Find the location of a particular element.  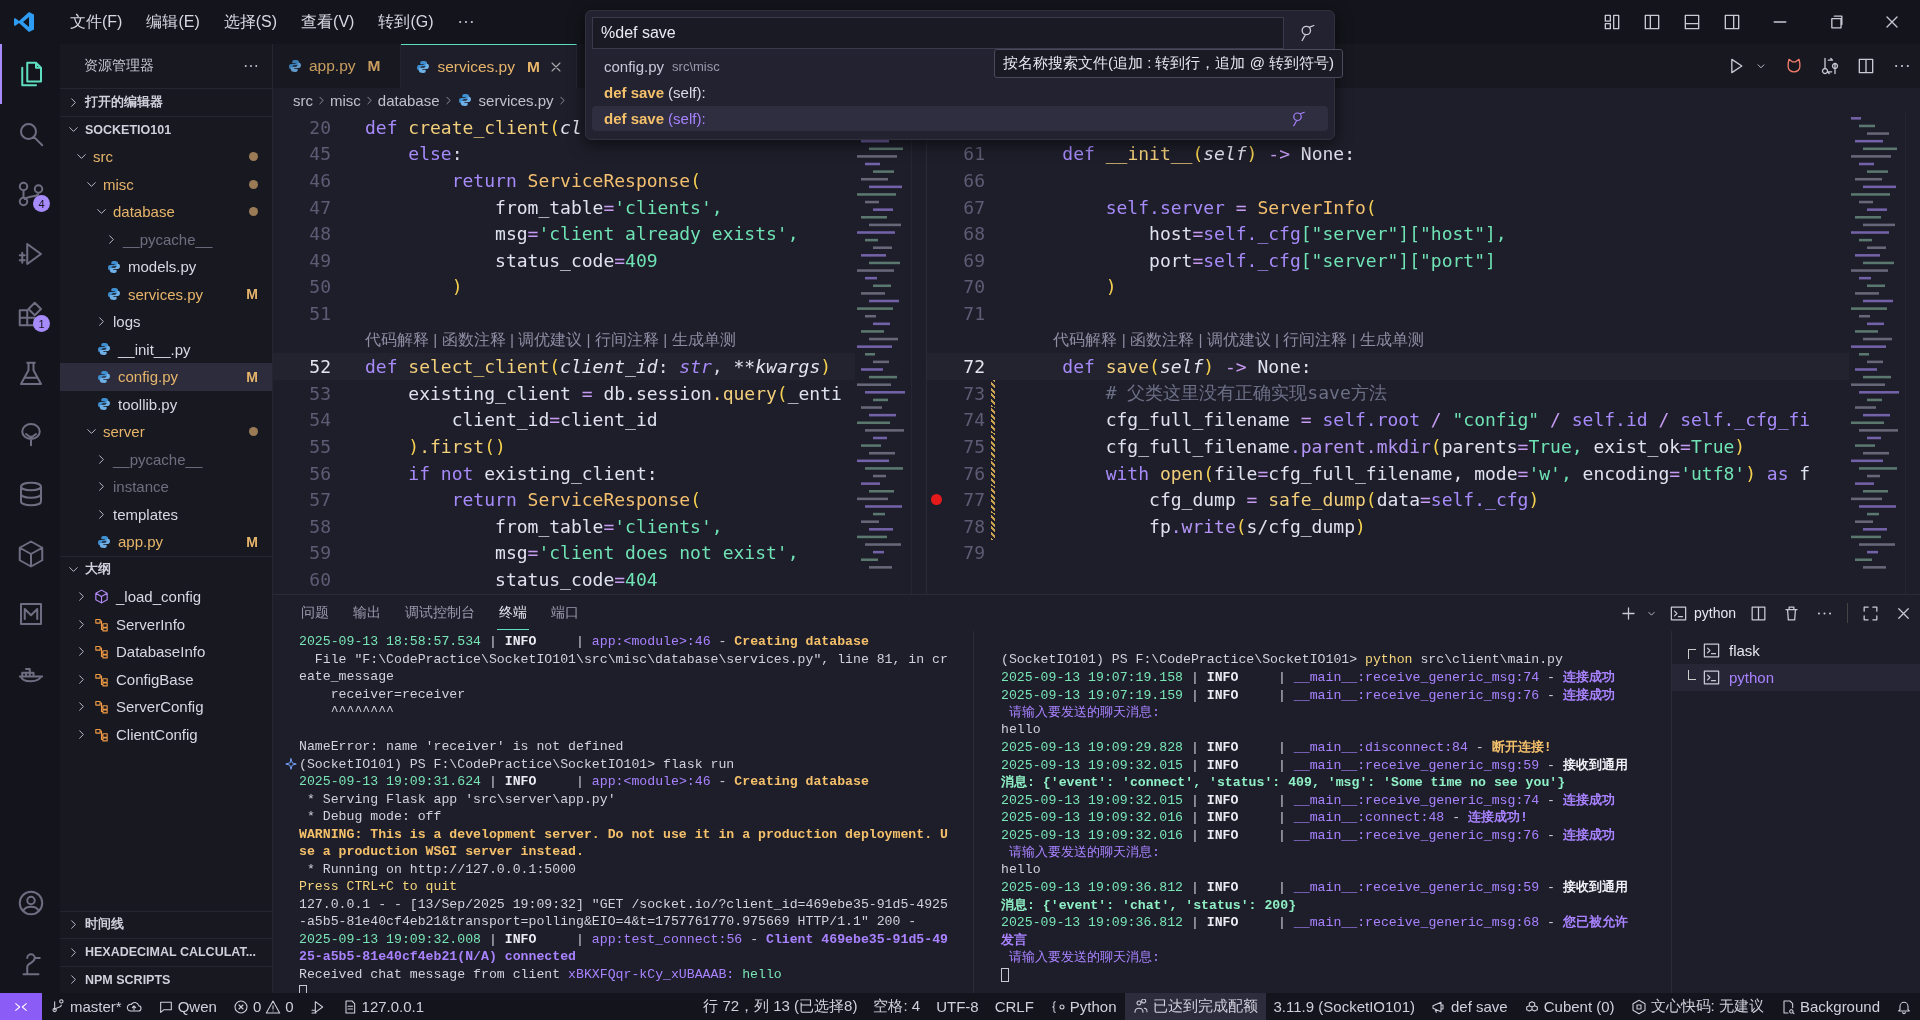

branch-status: master* is located at coordinates (96, 1006).